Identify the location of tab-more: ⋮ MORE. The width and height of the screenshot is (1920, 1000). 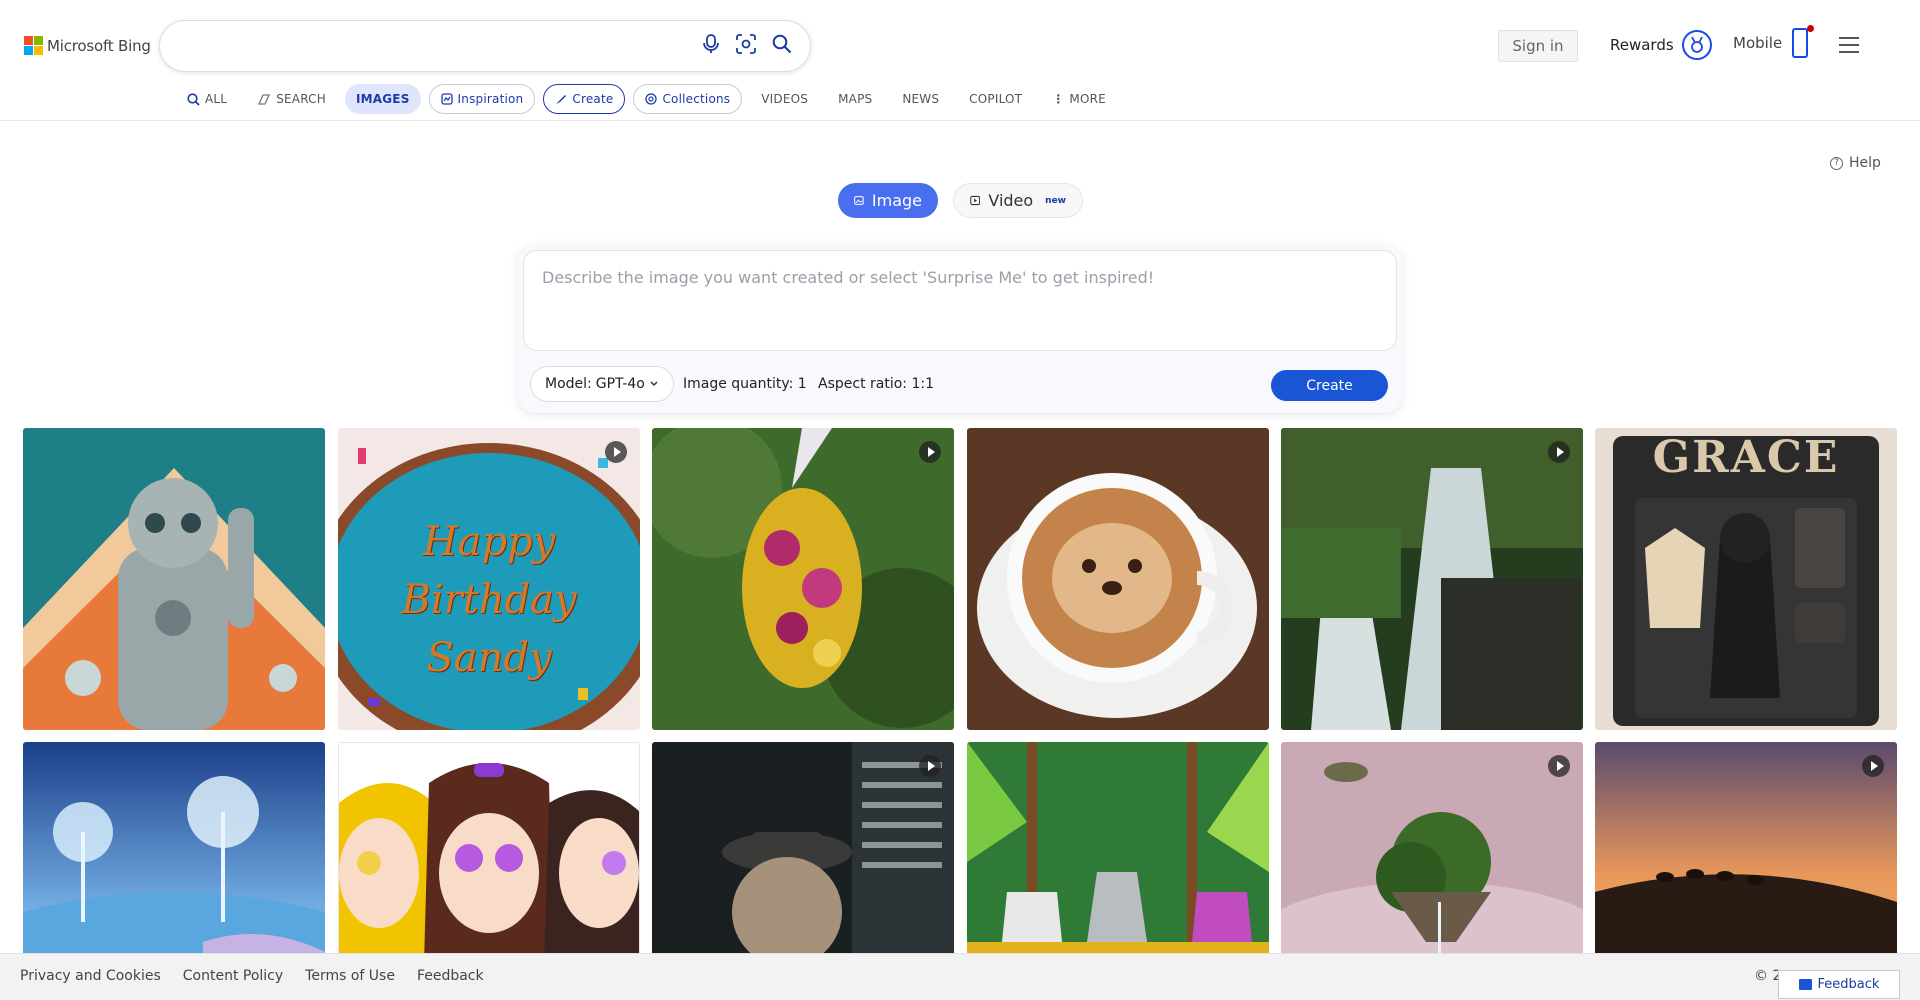
(1079, 99).